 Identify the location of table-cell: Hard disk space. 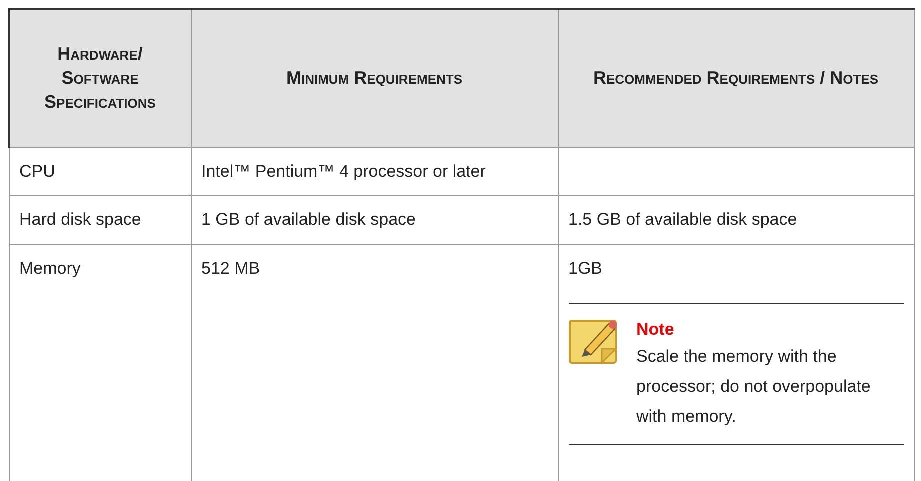
(100, 220).